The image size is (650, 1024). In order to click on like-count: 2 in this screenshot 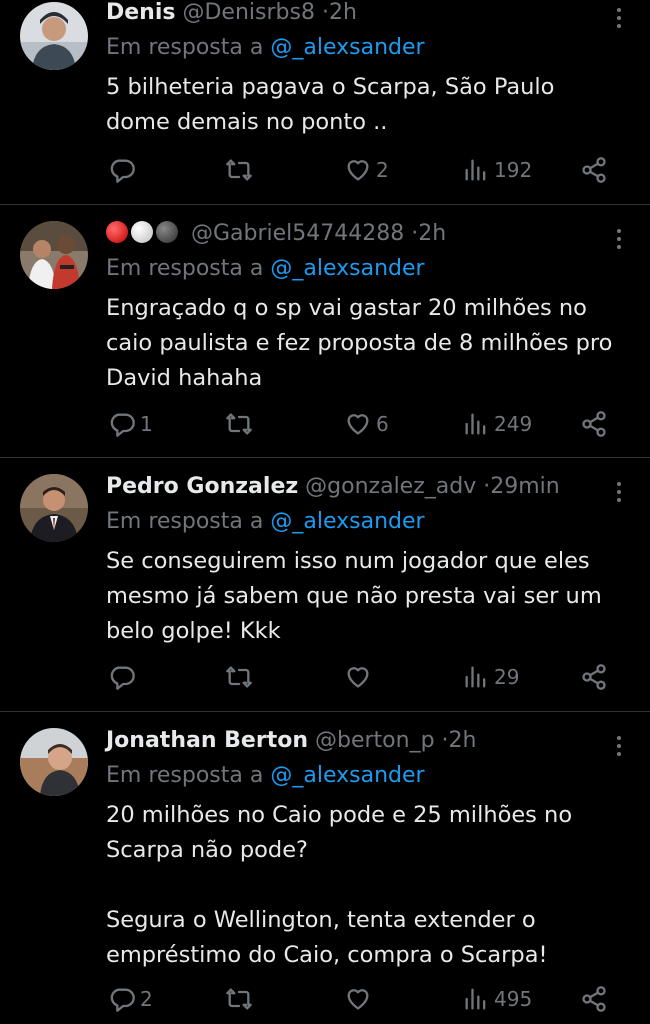, I will do `click(382, 170)`.